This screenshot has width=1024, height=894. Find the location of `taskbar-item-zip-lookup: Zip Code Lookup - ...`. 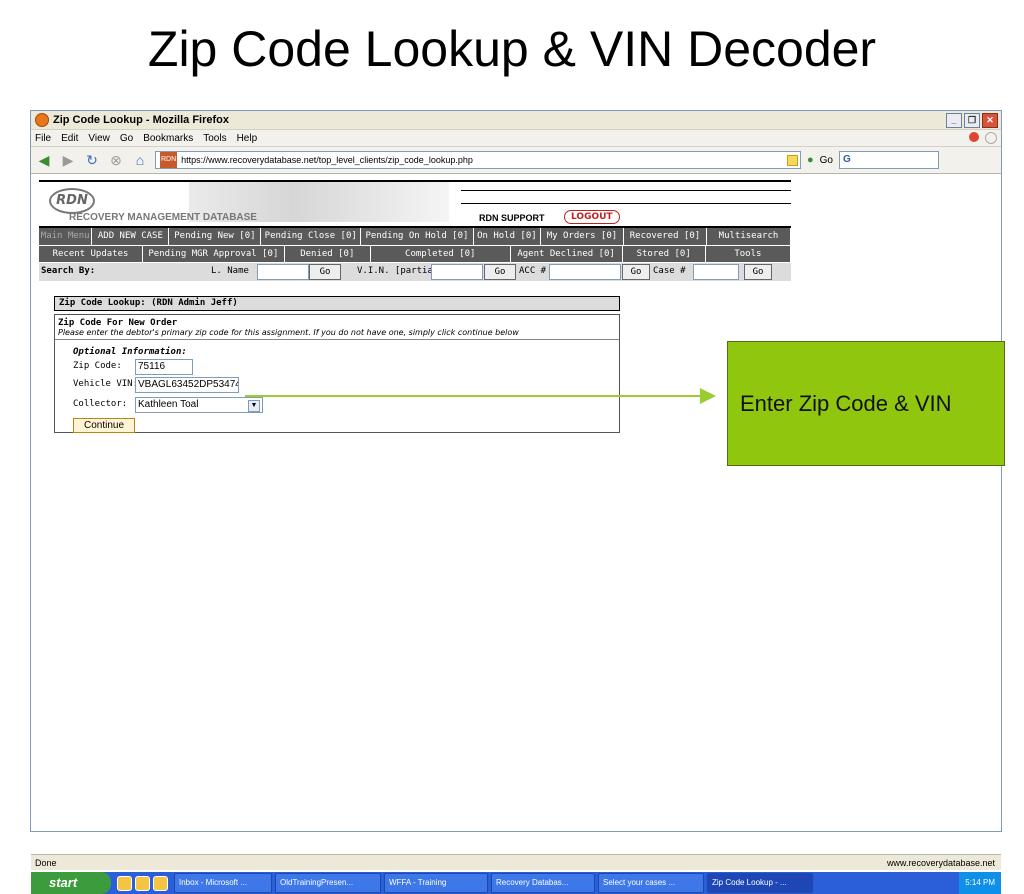

taskbar-item-zip-lookup: Zip Code Lookup - ... is located at coordinates (760, 883).